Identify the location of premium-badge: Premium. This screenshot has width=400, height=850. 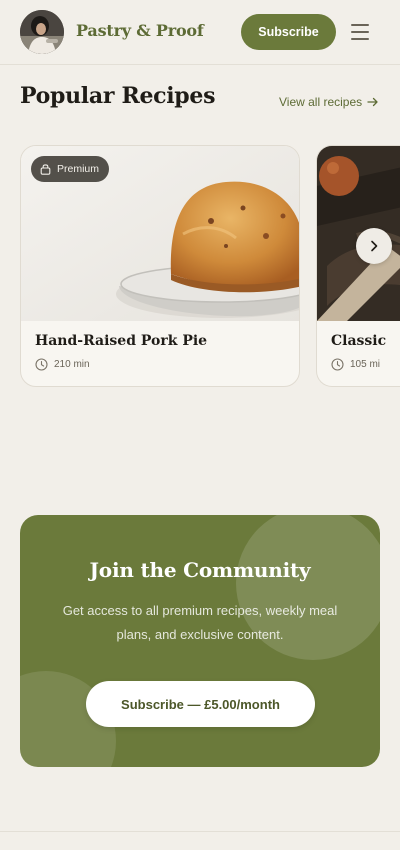
(70, 169).